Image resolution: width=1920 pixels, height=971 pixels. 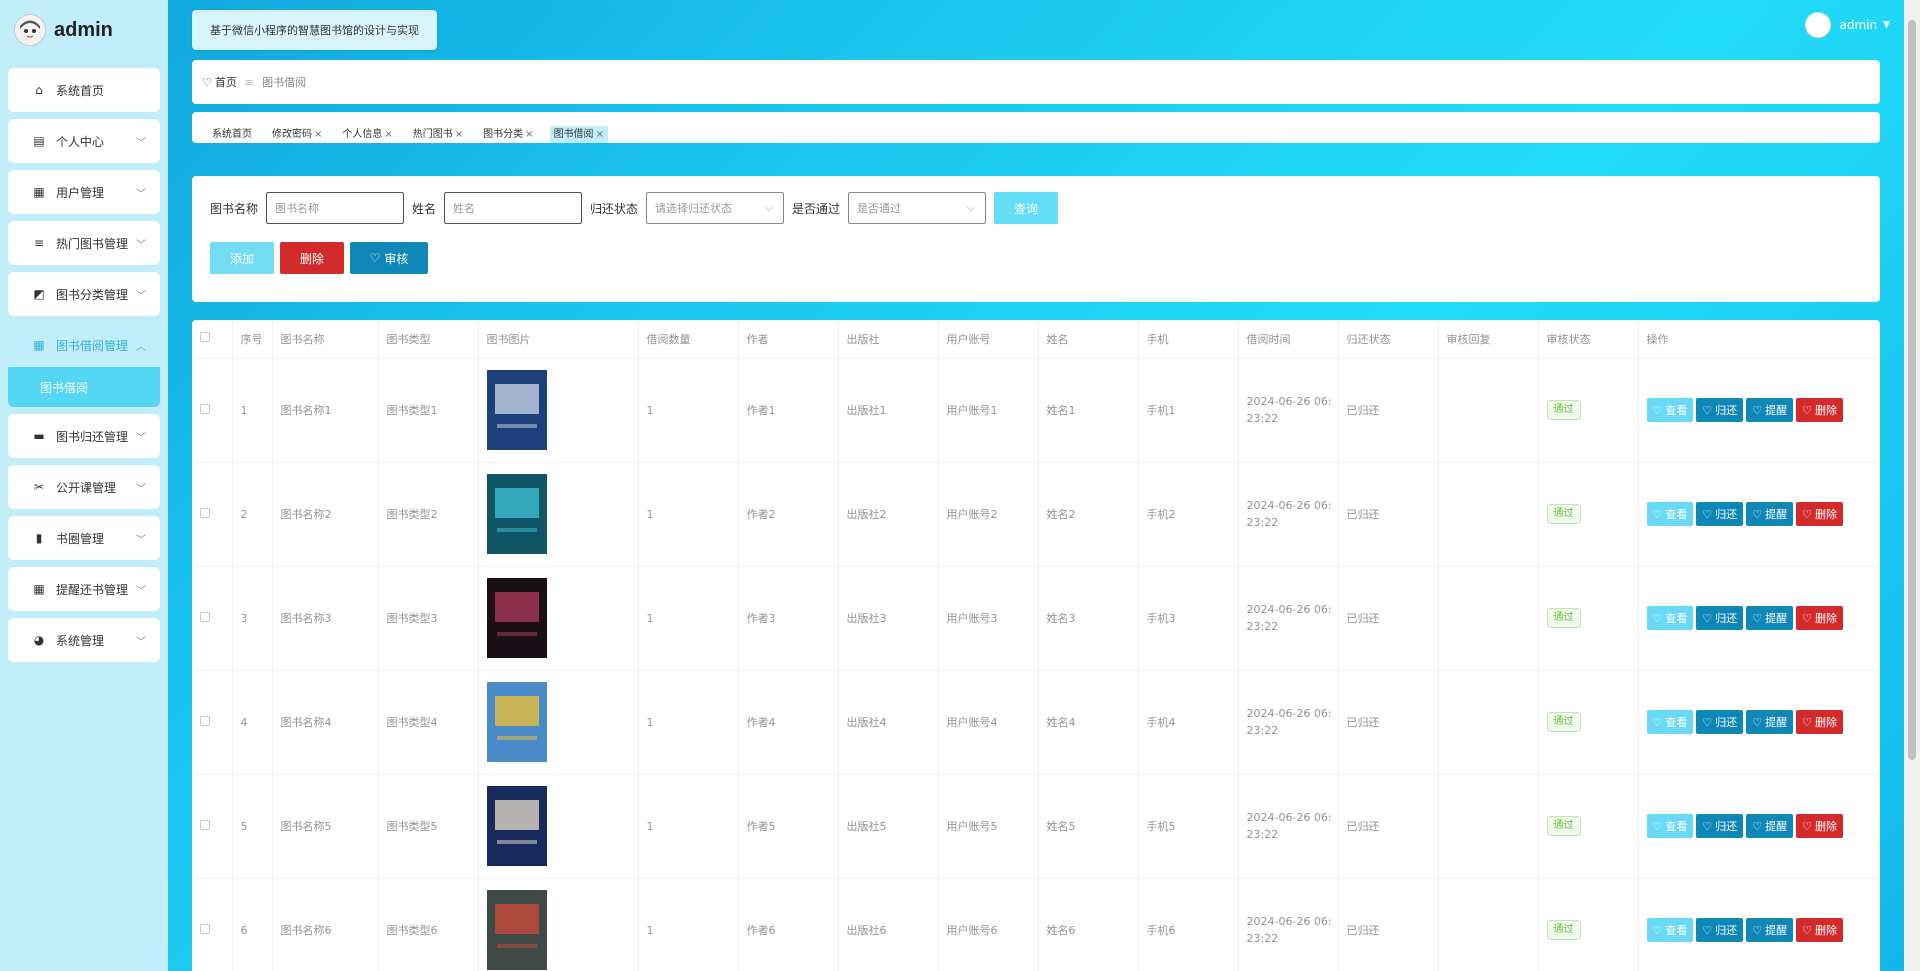 I want to click on sidebar-item: ▦ 提醒还书管理 ﹀, so click(x=84, y=589).